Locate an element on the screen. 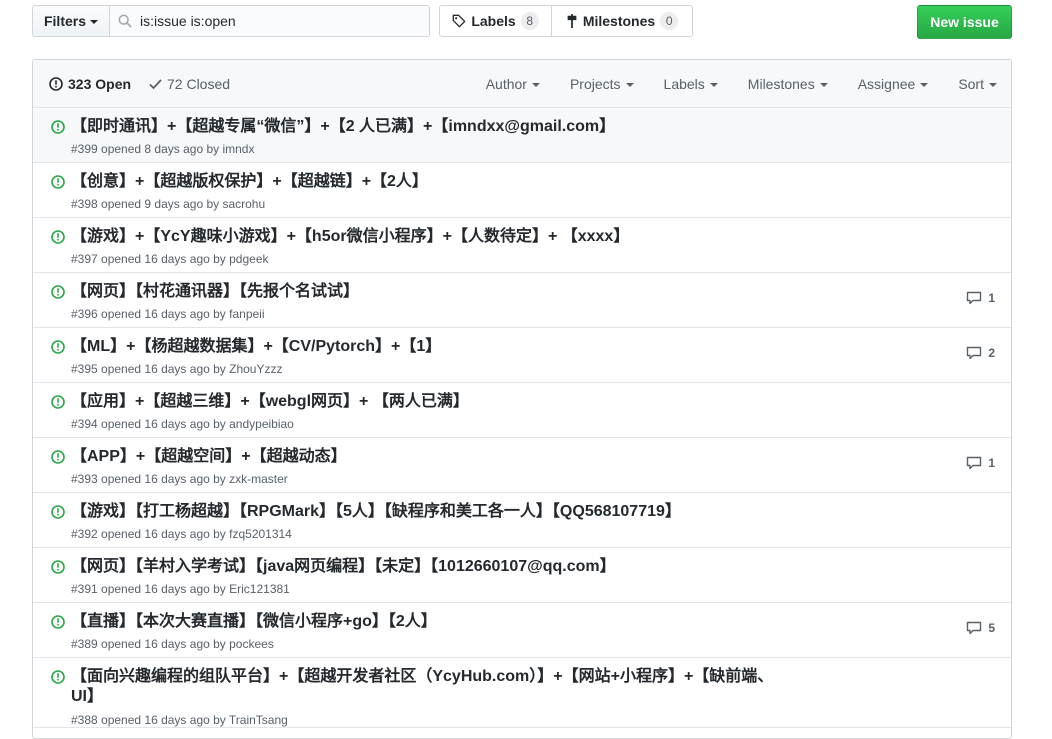 The width and height of the screenshot is (1052, 739). milestones-nav-label: Milestones is located at coordinates (619, 21).